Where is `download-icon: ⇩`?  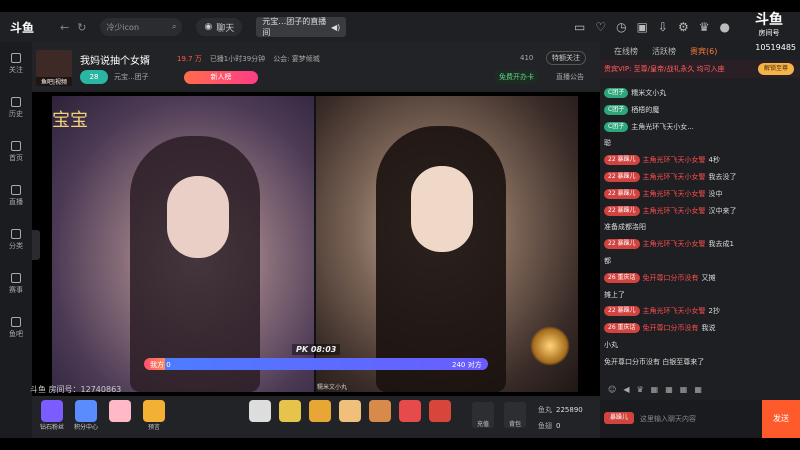 download-icon: ⇩ is located at coordinates (663, 27).